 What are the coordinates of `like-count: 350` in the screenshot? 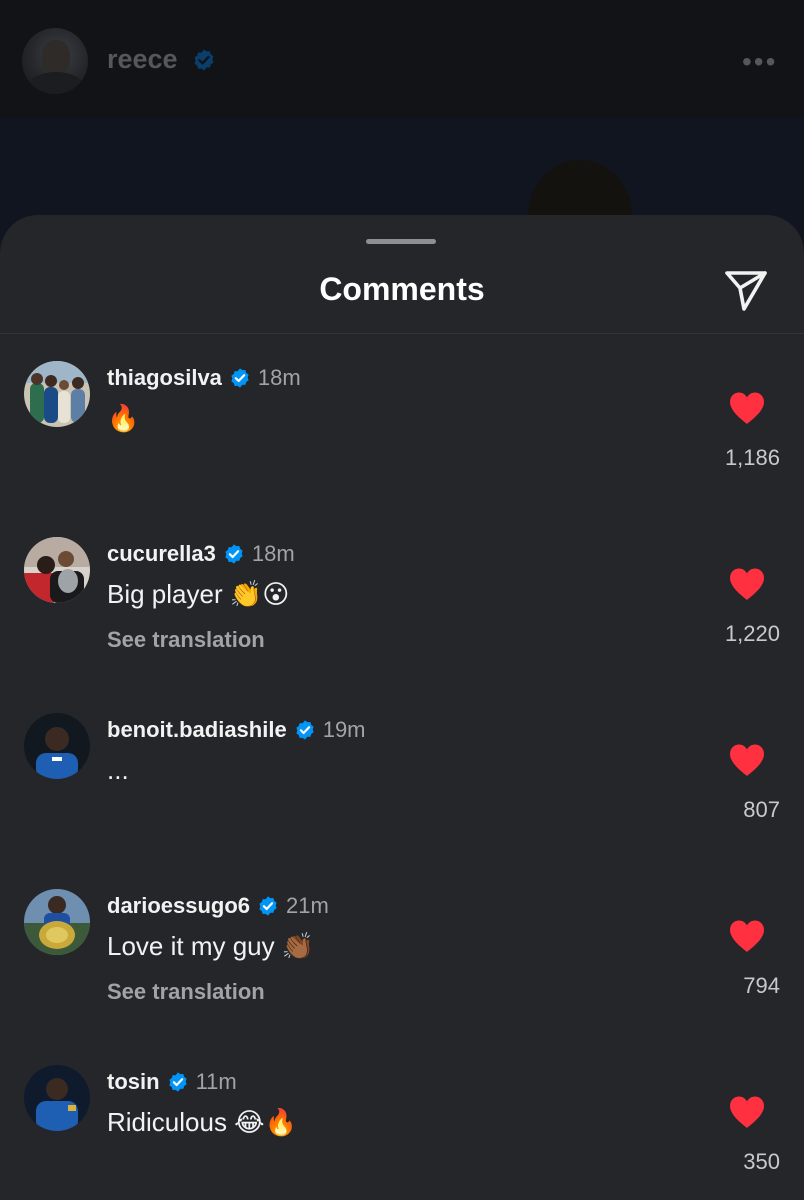 It's located at (761, 1161).